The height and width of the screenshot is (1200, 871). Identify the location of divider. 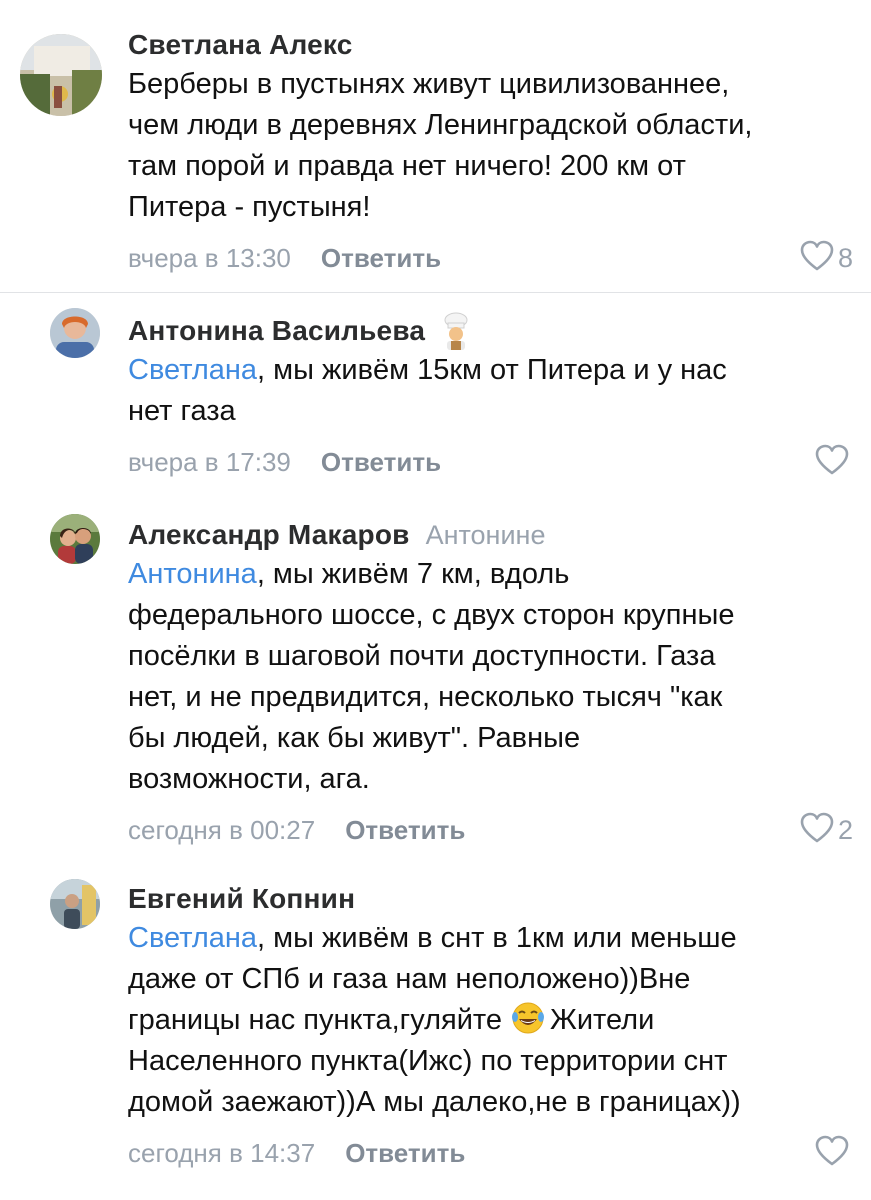
(435, 292).